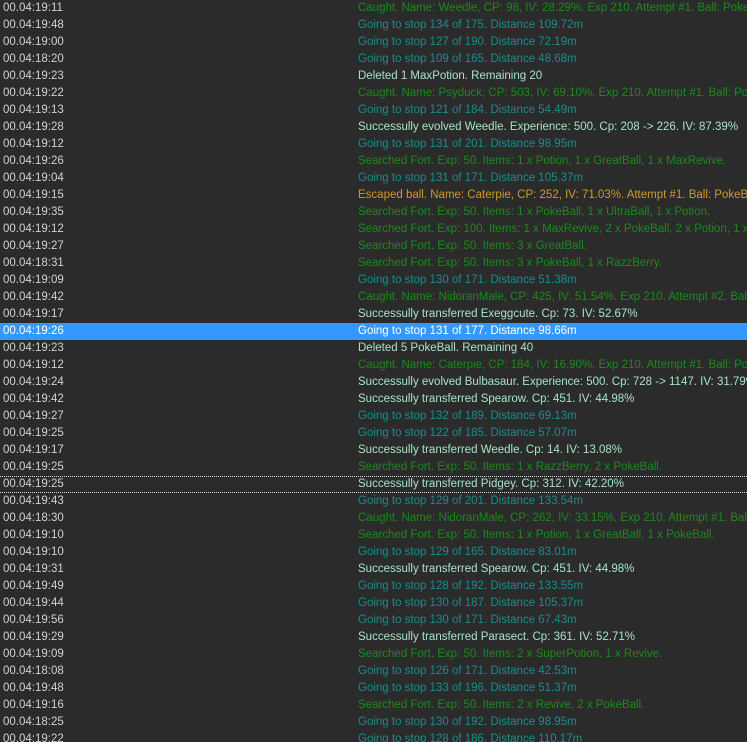  Describe the element at coordinates (33, 518) in the screenshot. I see `log-timestamp: 00.04:18:30` at that location.